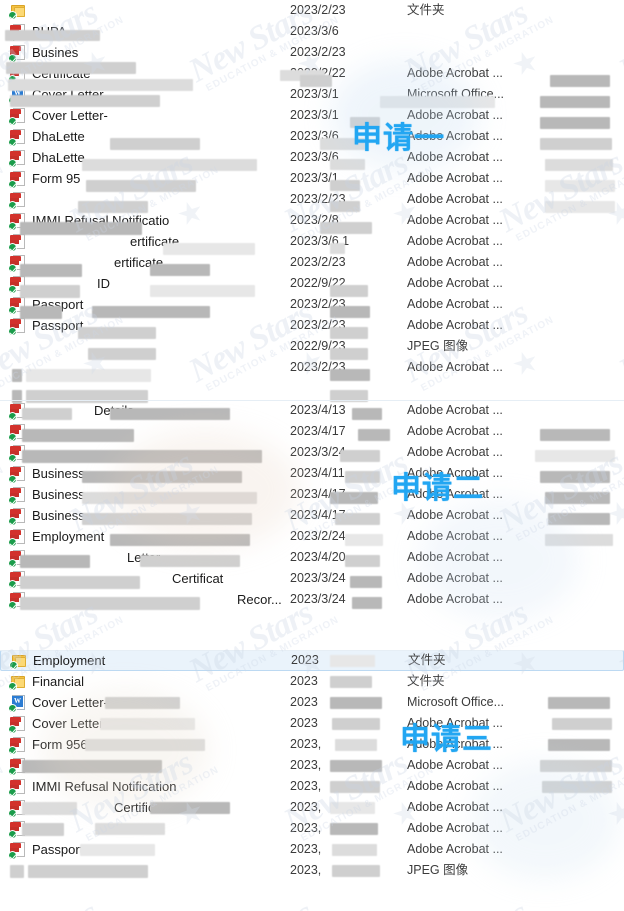 This screenshot has height=911, width=624. Describe the element at coordinates (21, 347) in the screenshot. I see `no-icon` at that location.